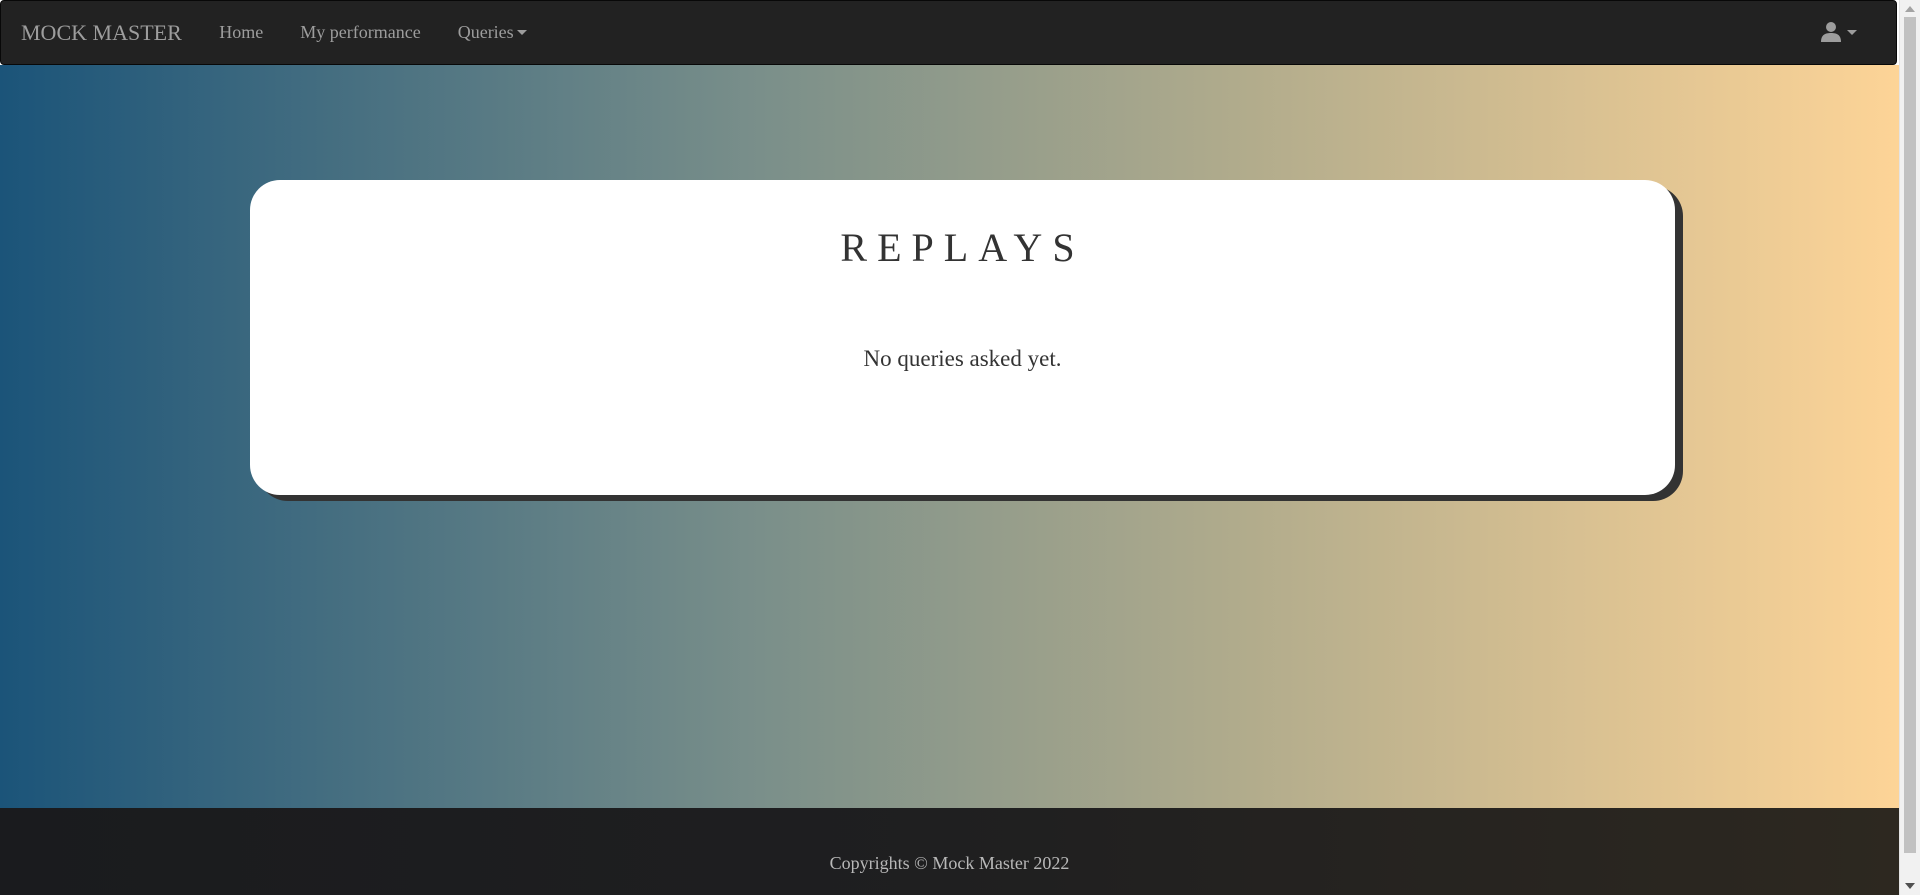 The width and height of the screenshot is (1920, 895). I want to click on top-navbar: MOCK MASTER Home My performance Queries, so click(948, 32).